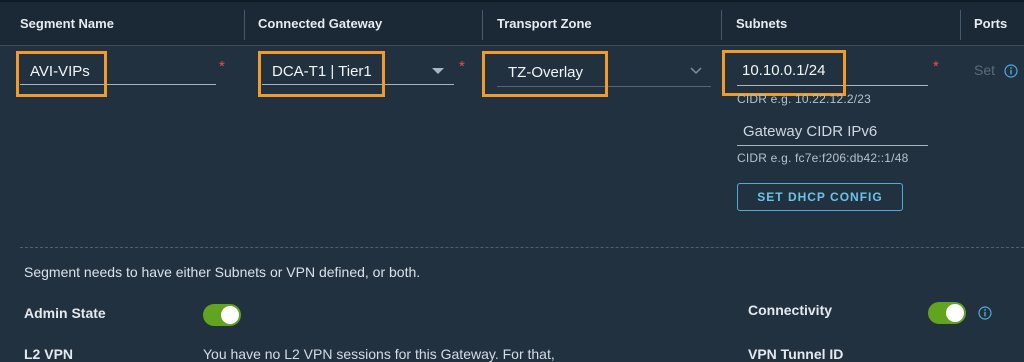 The image size is (1024, 362). Describe the element at coordinates (696, 71) in the screenshot. I see `chevron-down-icon` at that location.